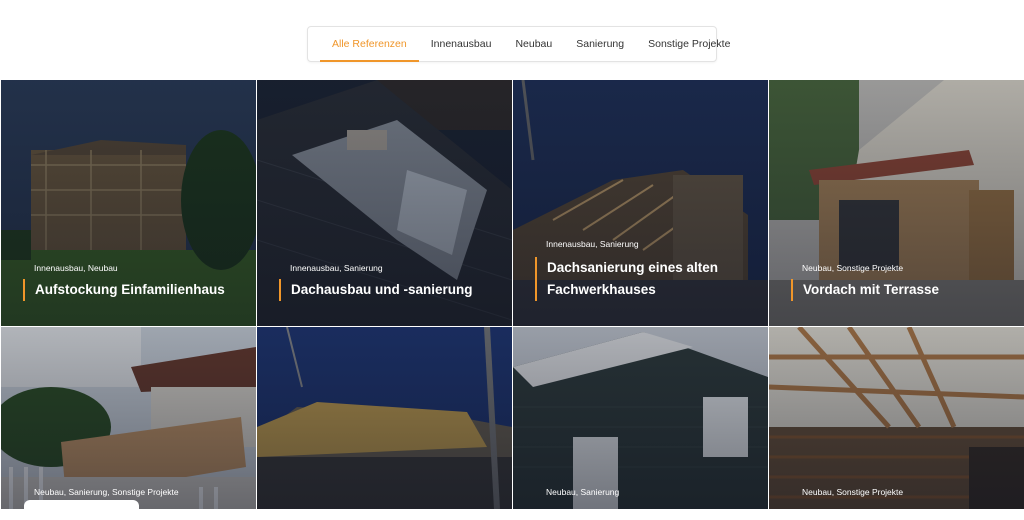  What do you see at coordinates (81, 510) in the screenshot?
I see `cookie-banner-tab` at bounding box center [81, 510].